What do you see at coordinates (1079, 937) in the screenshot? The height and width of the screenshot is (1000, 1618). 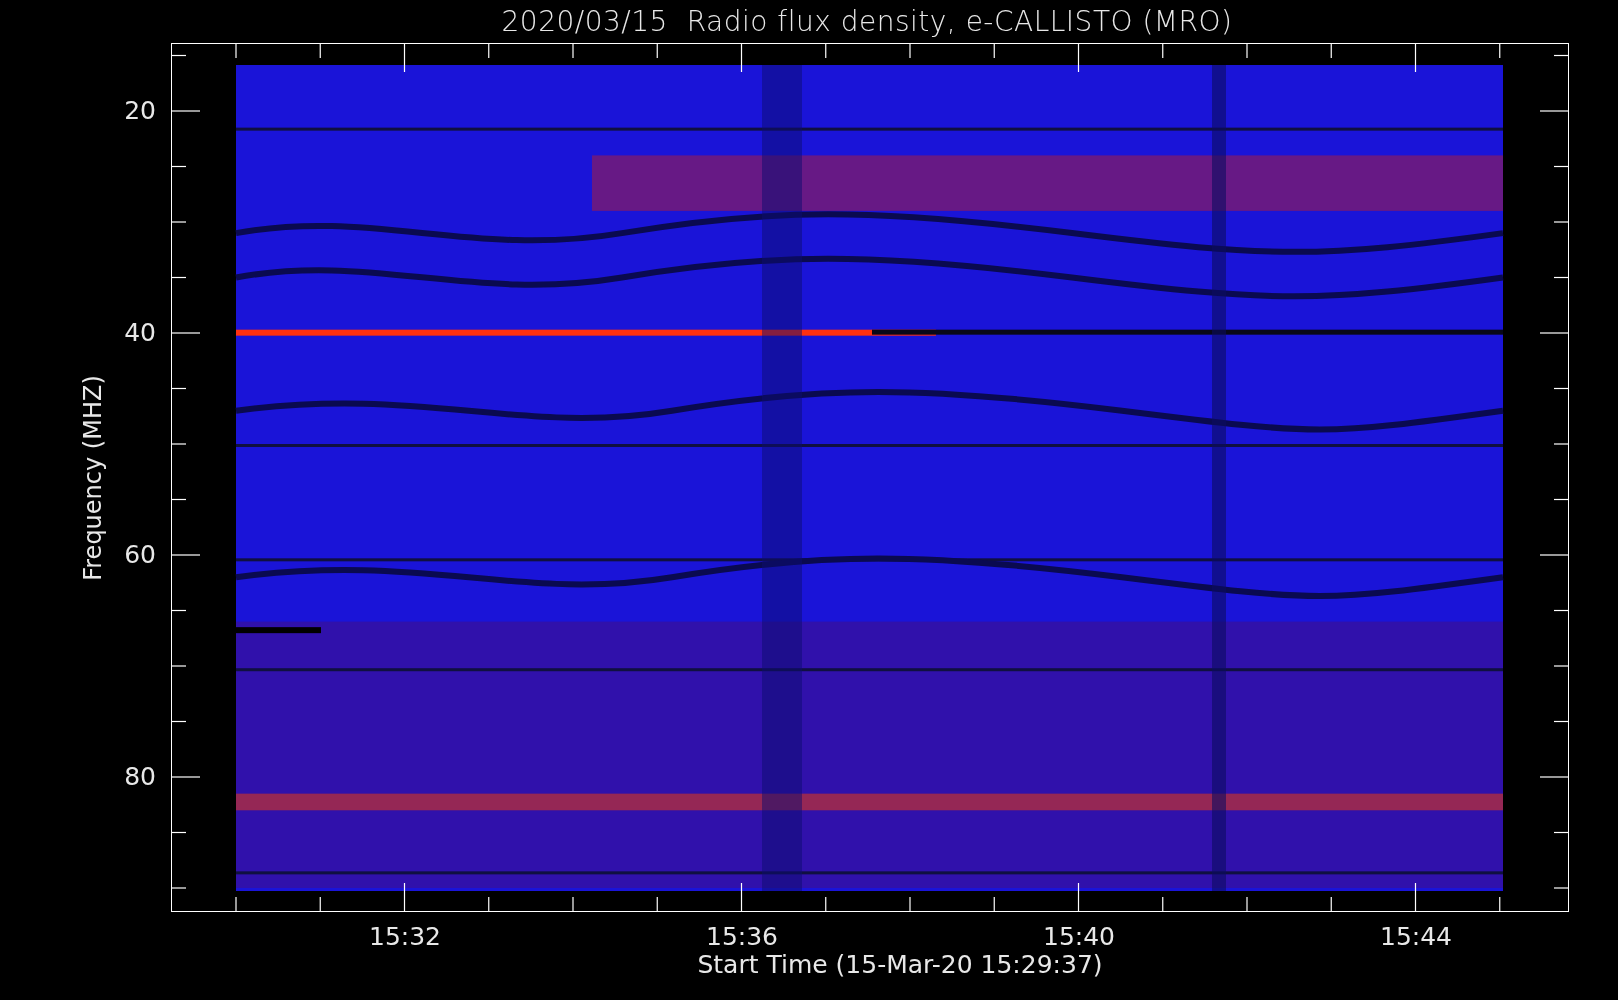 I see `x-tick-label: 15:40` at bounding box center [1079, 937].